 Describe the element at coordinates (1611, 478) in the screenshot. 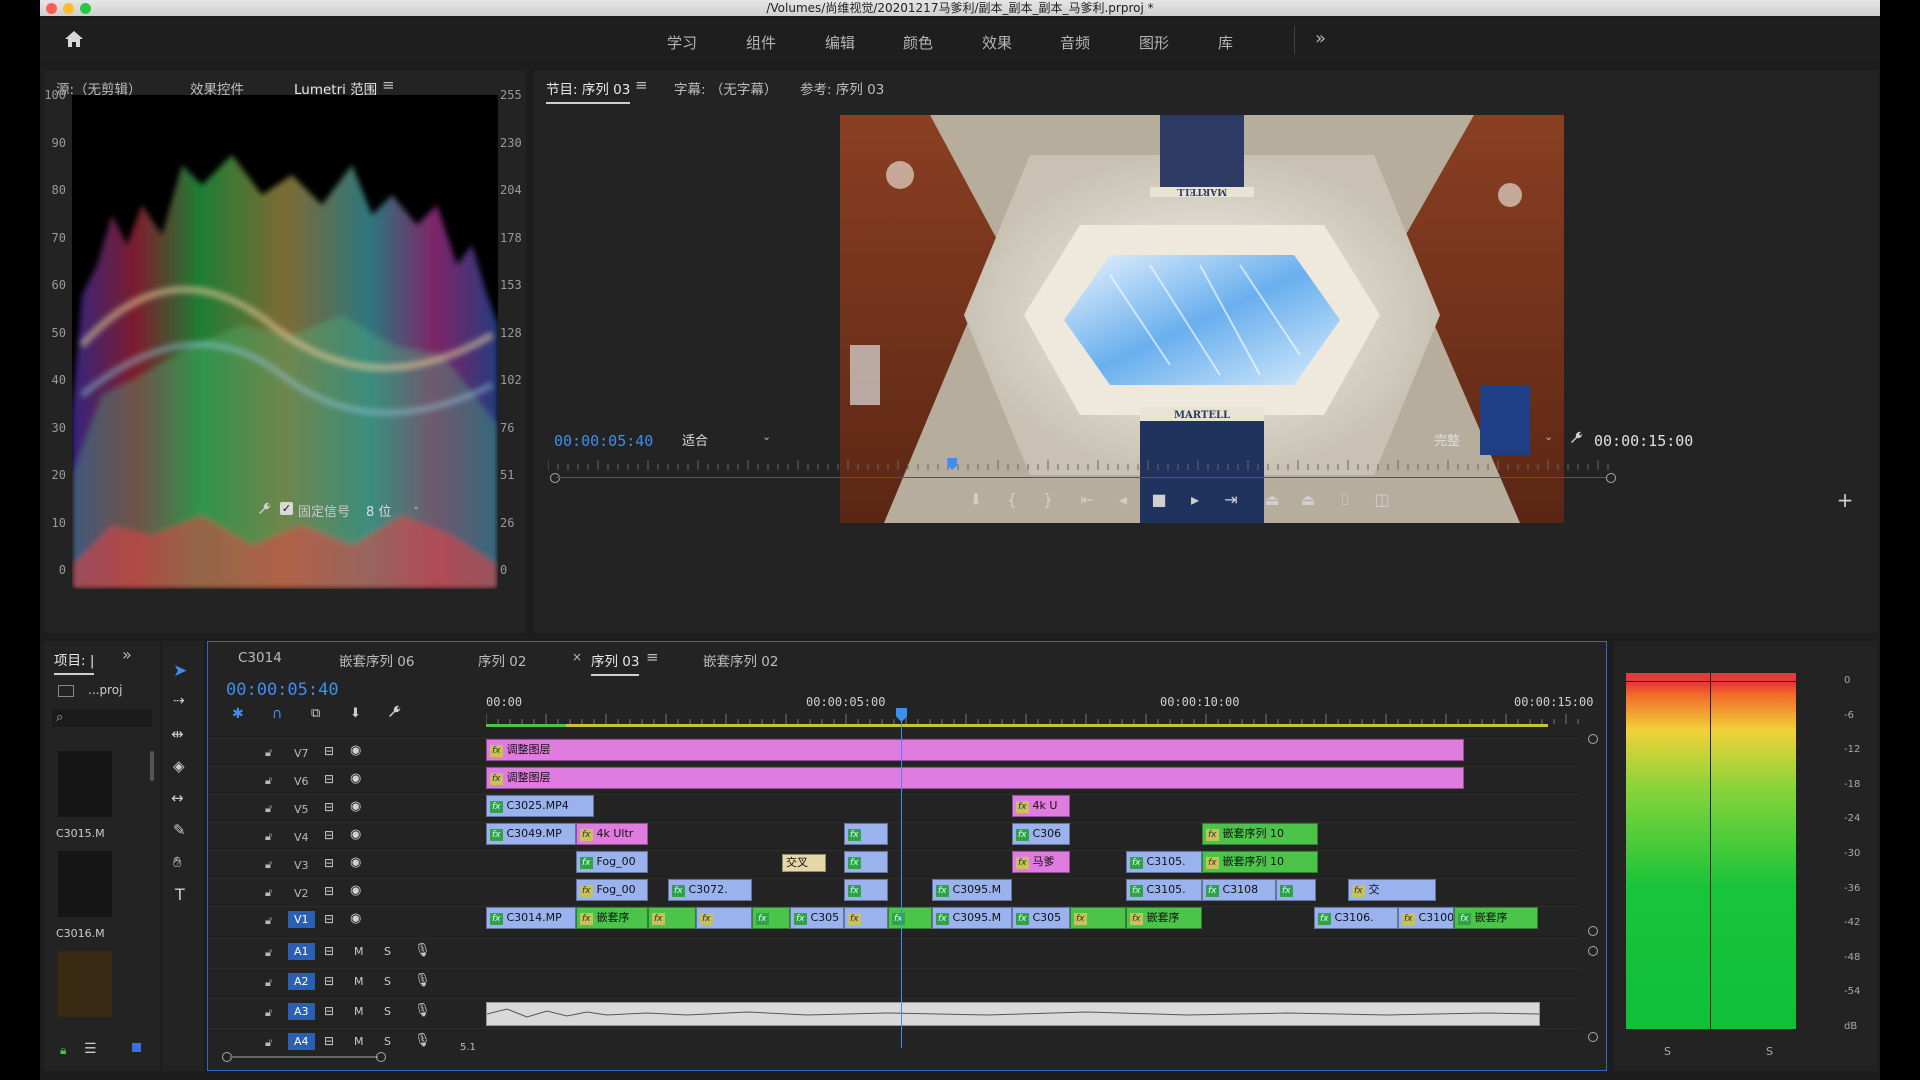

I see `zoom-handle-right` at that location.